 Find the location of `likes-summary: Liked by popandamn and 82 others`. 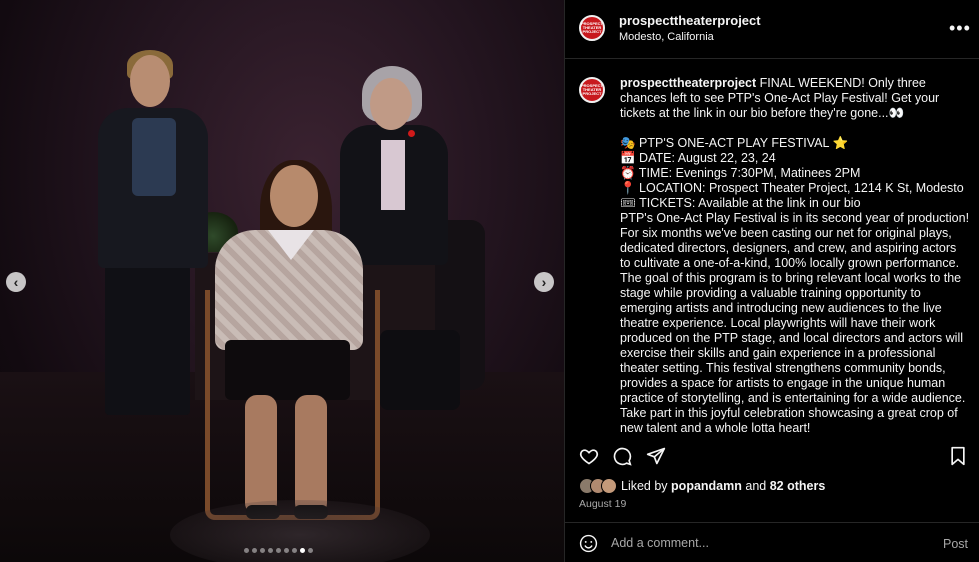

likes-summary: Liked by popandamn and 82 others is located at coordinates (702, 486).